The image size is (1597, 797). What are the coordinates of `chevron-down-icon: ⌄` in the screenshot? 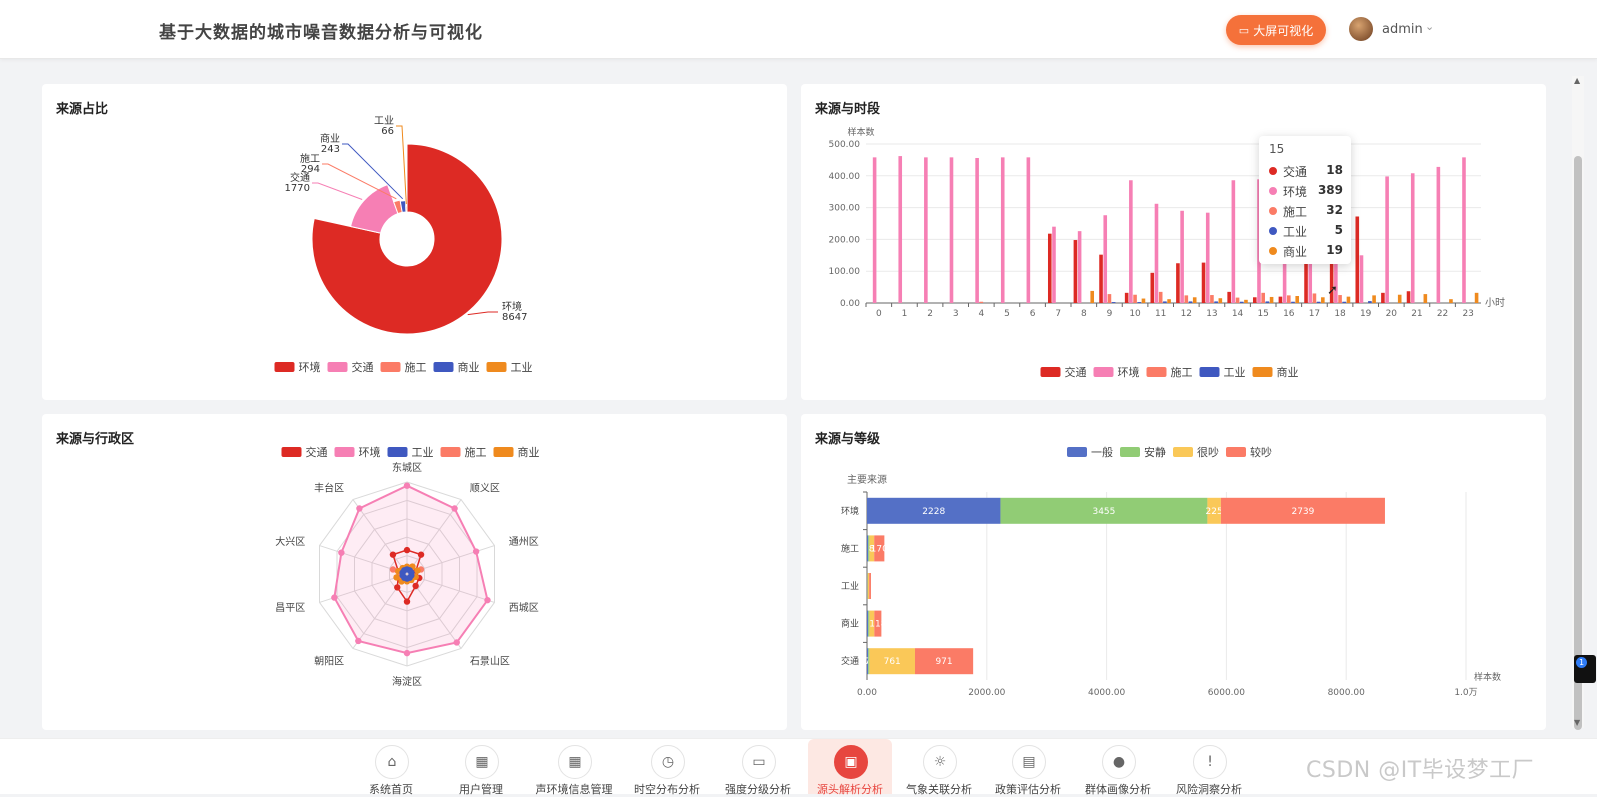 It's located at (1429, 26).